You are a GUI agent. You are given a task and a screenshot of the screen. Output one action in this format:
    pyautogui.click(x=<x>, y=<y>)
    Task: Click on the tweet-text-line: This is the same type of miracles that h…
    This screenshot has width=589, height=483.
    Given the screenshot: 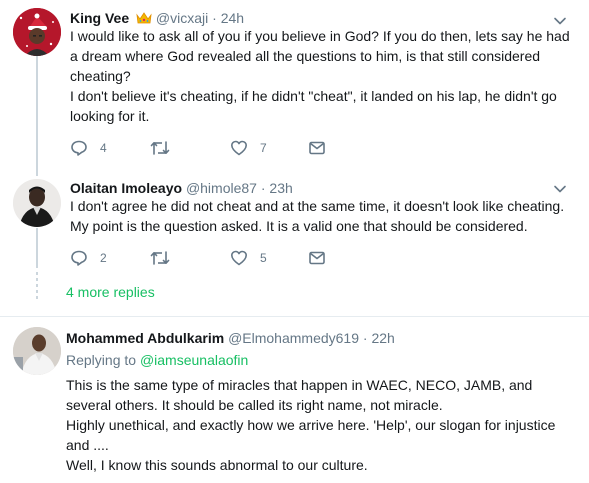 What is the action you would take?
    pyautogui.click(x=299, y=395)
    